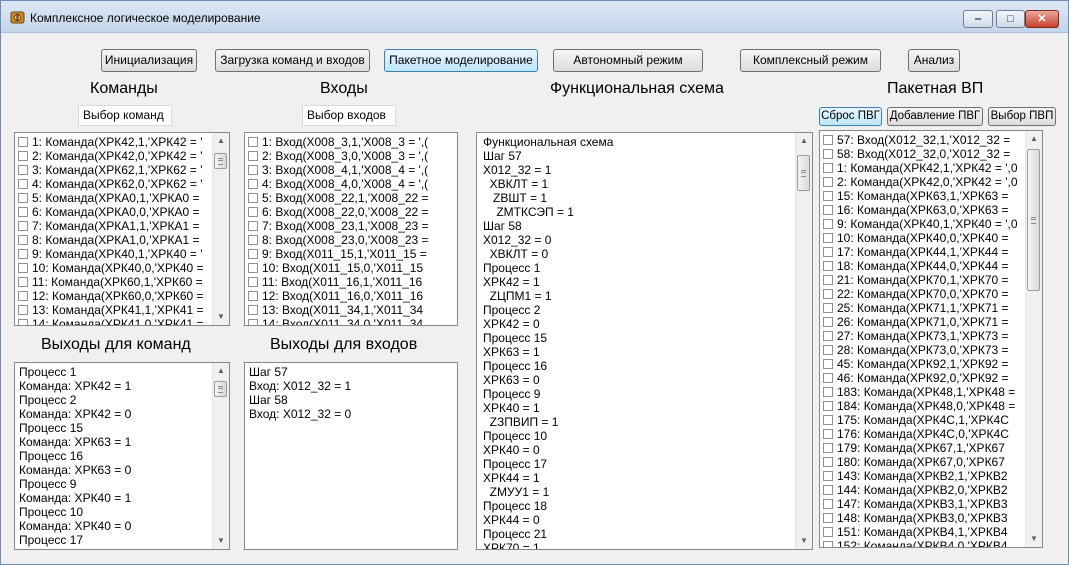  What do you see at coordinates (344, 321) in the screenshot?
I see `list-item: 14: Вход(Х011_34,0,'Х011_34` at bounding box center [344, 321].